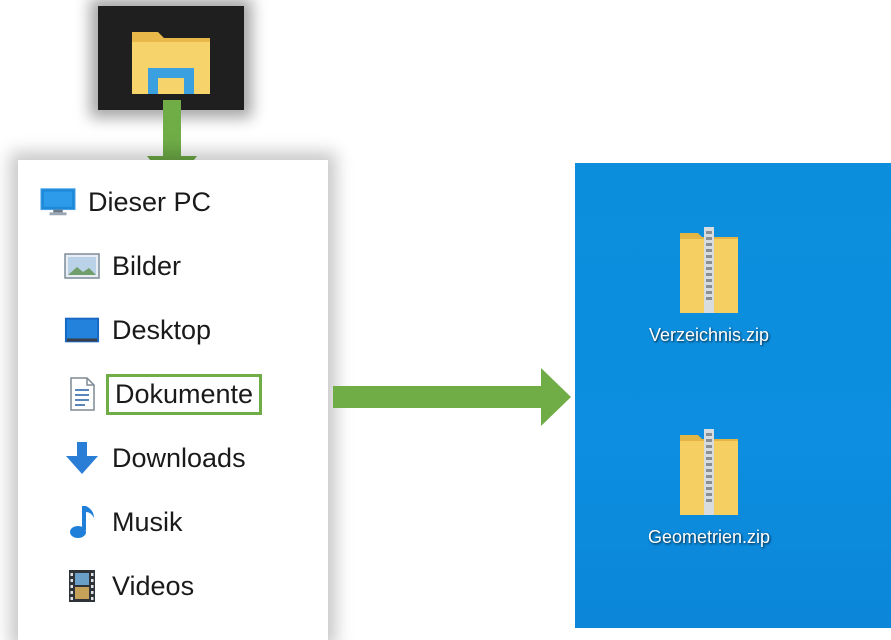 Image resolution: width=891 pixels, height=640 pixels. I want to click on desktop-file-label: Verzeichnis.zip, so click(709, 335).